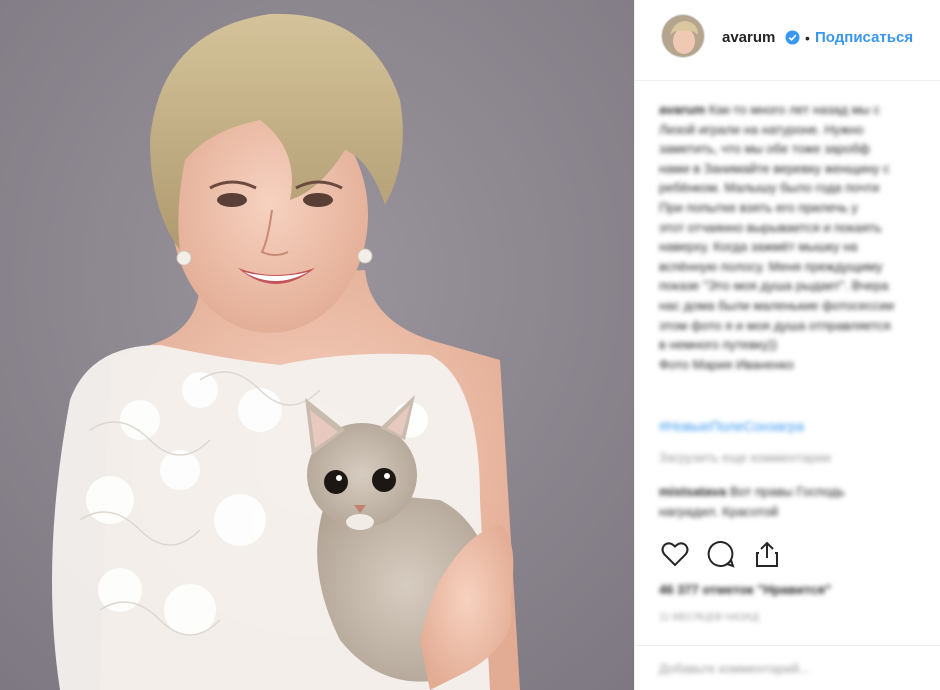  Describe the element at coordinates (692, 491) in the screenshot. I see `comment-username: mistsatava` at that location.